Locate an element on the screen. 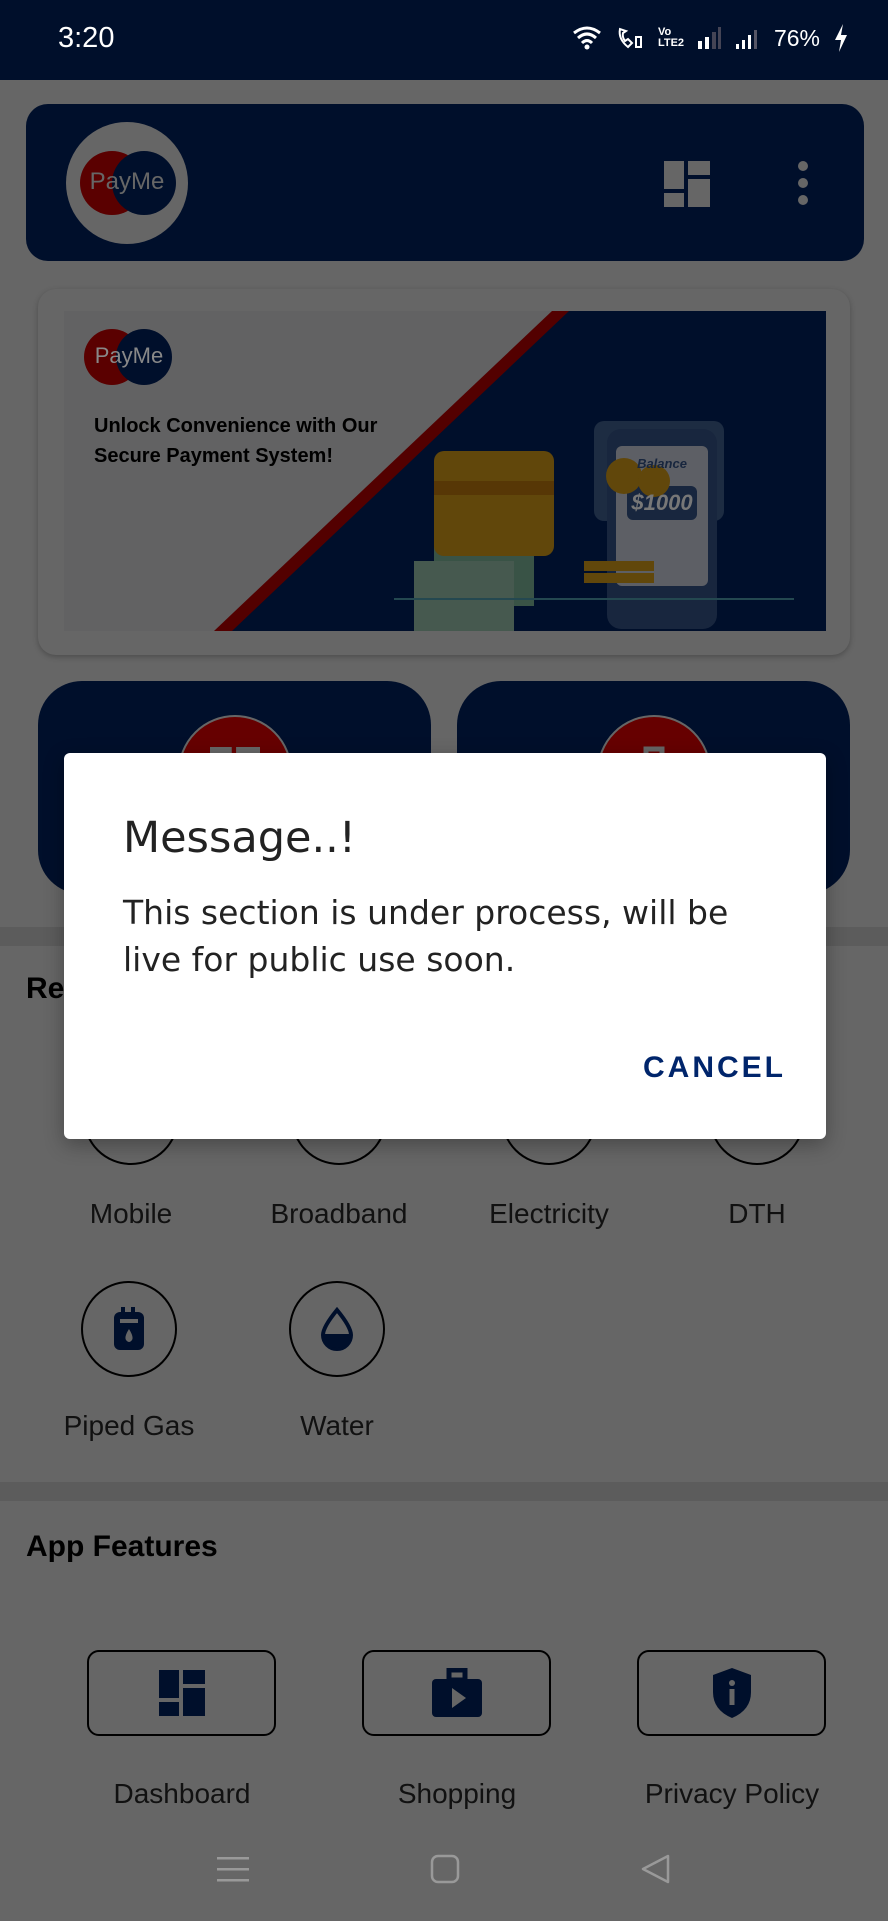 The width and height of the screenshot is (888, 1921). shopping-bag-play-icon is located at coordinates (456, 1692).